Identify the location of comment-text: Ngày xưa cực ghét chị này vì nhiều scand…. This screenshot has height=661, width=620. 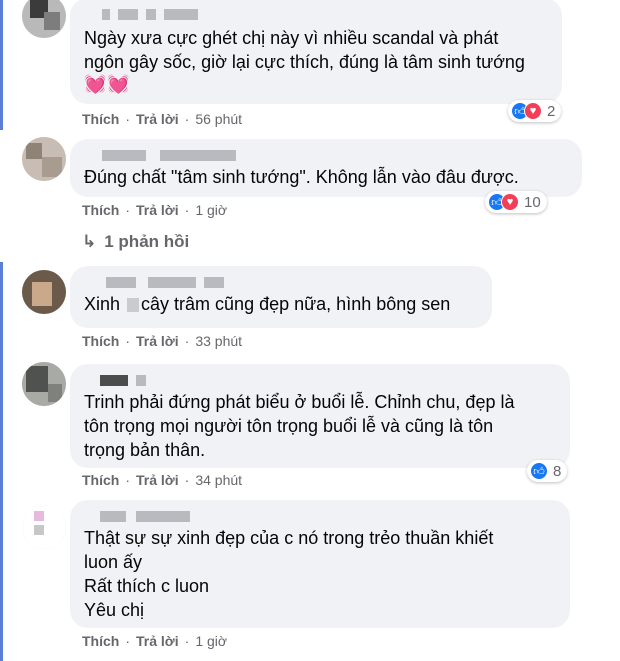
(304, 50).